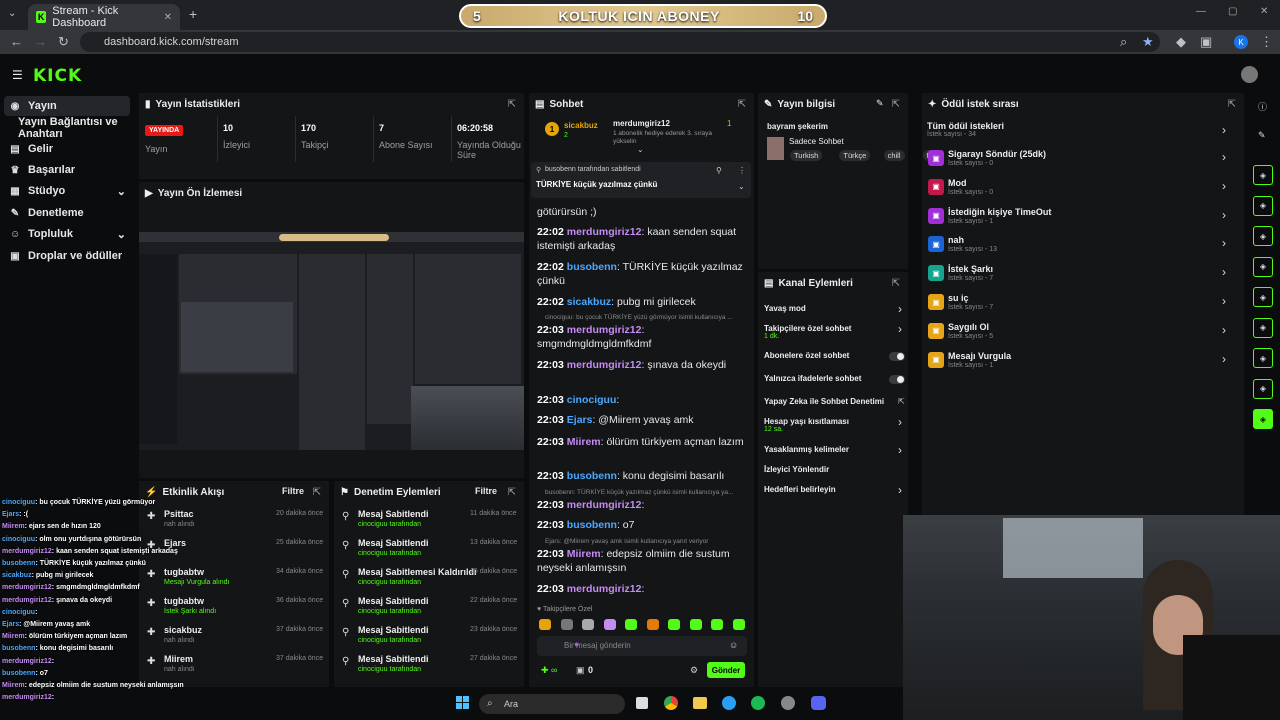 The image size is (1280, 720). I want to click on reward-label: nah, so click(956, 240).